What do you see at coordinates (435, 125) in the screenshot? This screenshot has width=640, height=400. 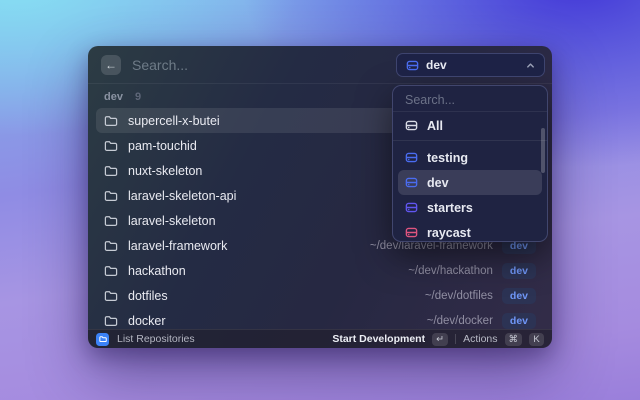 I see `dropdown-item-label: All` at bounding box center [435, 125].